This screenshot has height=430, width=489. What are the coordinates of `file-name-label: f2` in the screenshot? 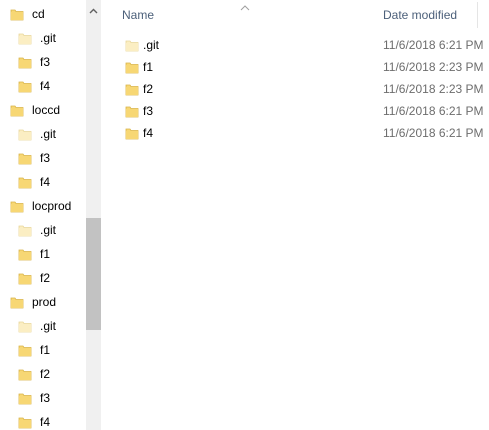 It's located at (148, 89).